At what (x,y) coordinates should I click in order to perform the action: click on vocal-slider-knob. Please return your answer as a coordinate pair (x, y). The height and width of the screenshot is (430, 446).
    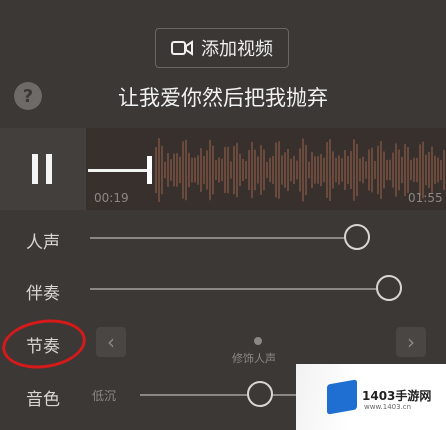
    Looking at the image, I should click on (357, 237).